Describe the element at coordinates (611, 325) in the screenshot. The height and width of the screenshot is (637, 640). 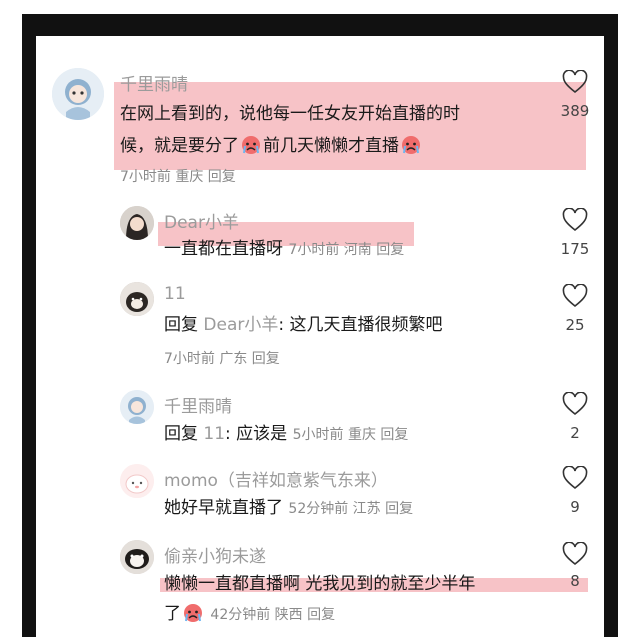
I see `frame-right-border` at that location.